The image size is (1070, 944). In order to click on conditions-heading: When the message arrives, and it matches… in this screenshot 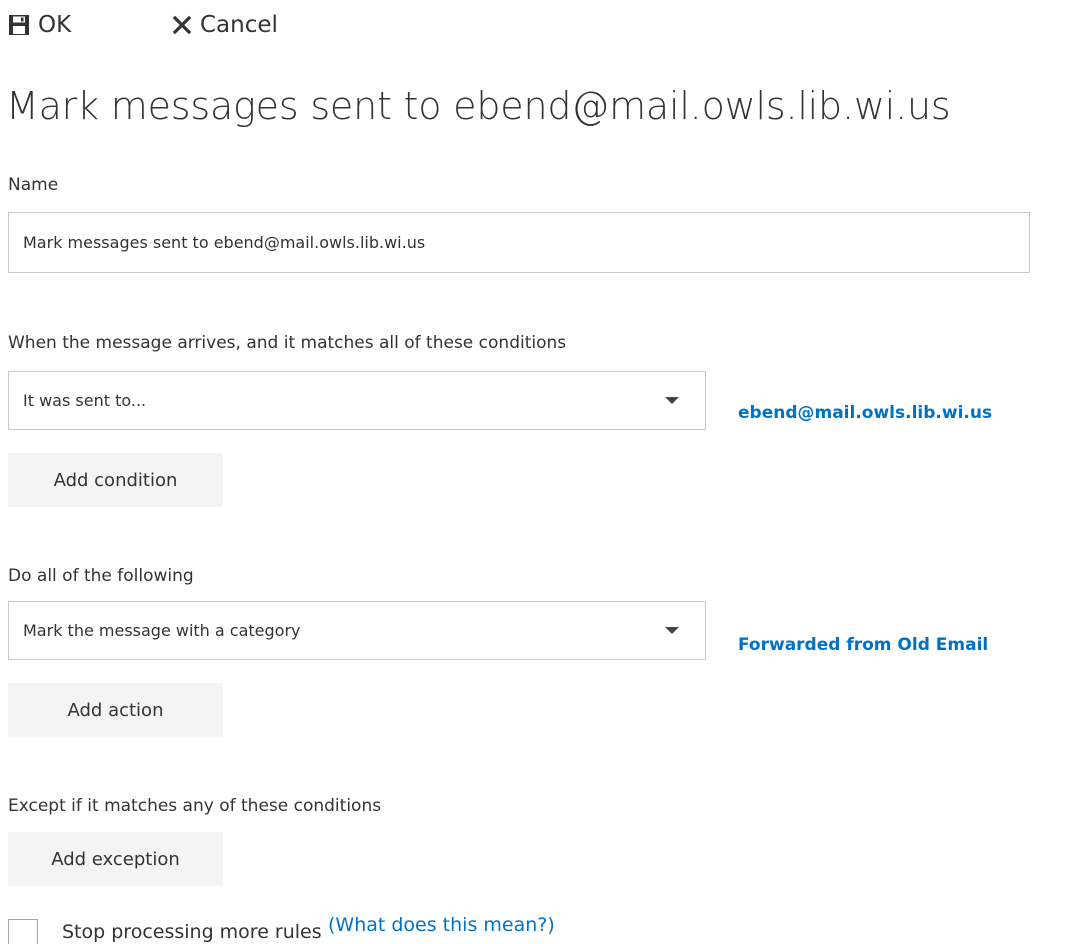, I will do `click(287, 343)`.